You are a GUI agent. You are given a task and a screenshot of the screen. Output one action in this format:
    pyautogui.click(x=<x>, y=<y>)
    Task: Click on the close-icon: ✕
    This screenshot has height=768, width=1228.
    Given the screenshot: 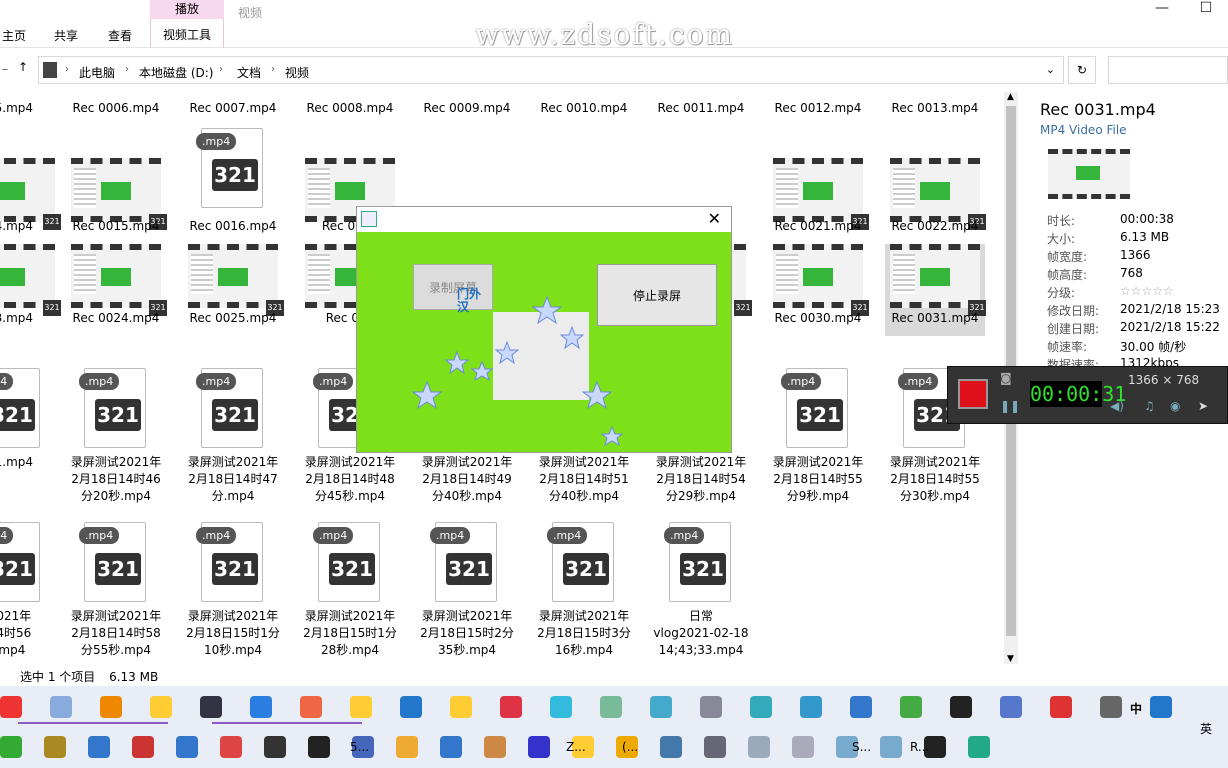 What is the action you would take?
    pyautogui.click(x=714, y=218)
    